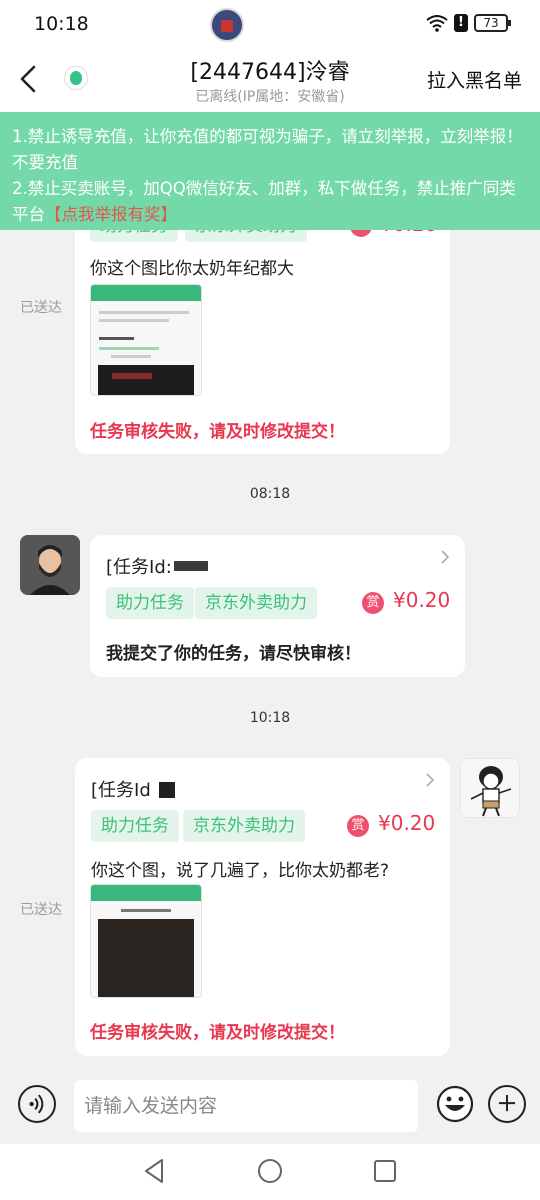 This screenshot has height=1200, width=540. I want to click on my-avatar, so click(490, 788).